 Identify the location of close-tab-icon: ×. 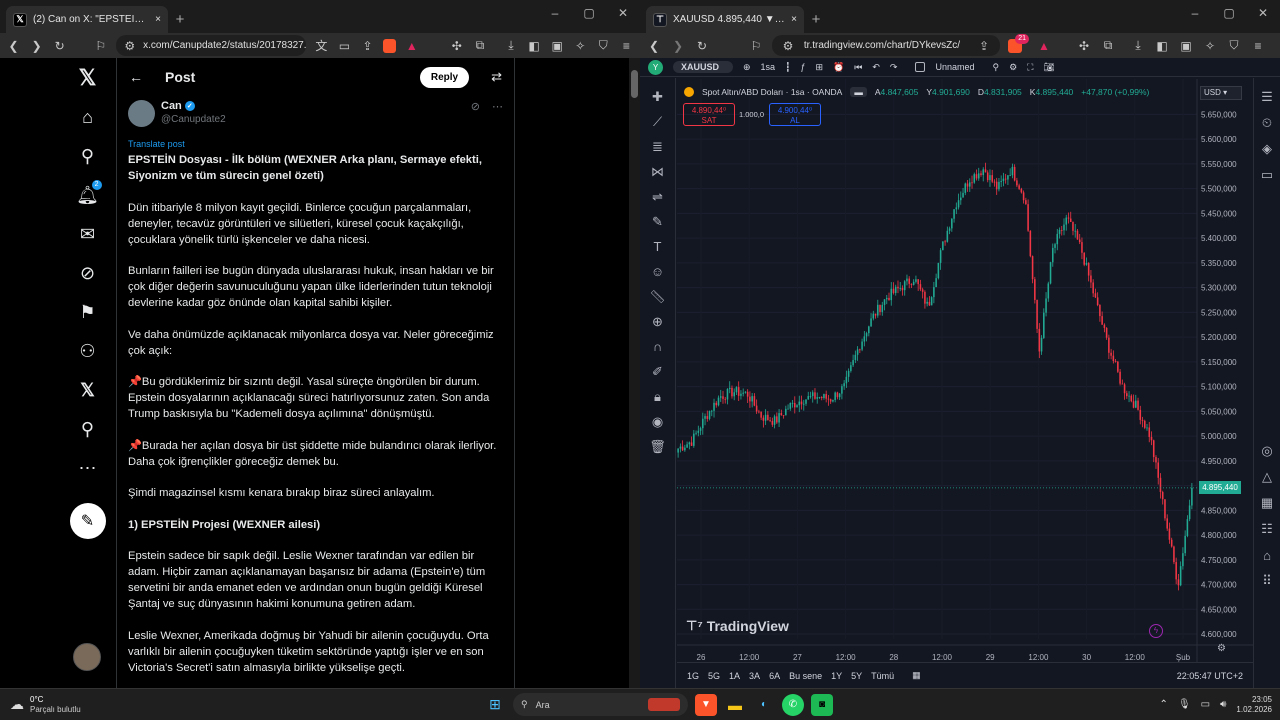
(794, 19).